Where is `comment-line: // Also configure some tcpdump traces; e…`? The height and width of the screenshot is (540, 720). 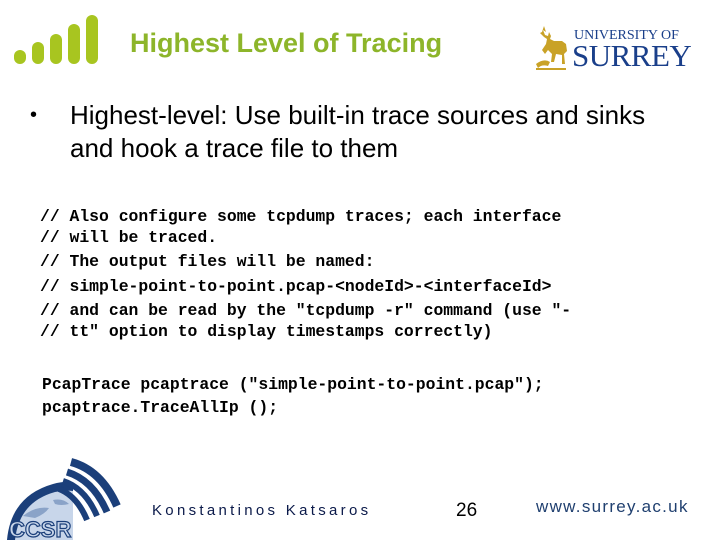 comment-line: // Also configure some tcpdump traces; e… is located at coordinates (301, 216).